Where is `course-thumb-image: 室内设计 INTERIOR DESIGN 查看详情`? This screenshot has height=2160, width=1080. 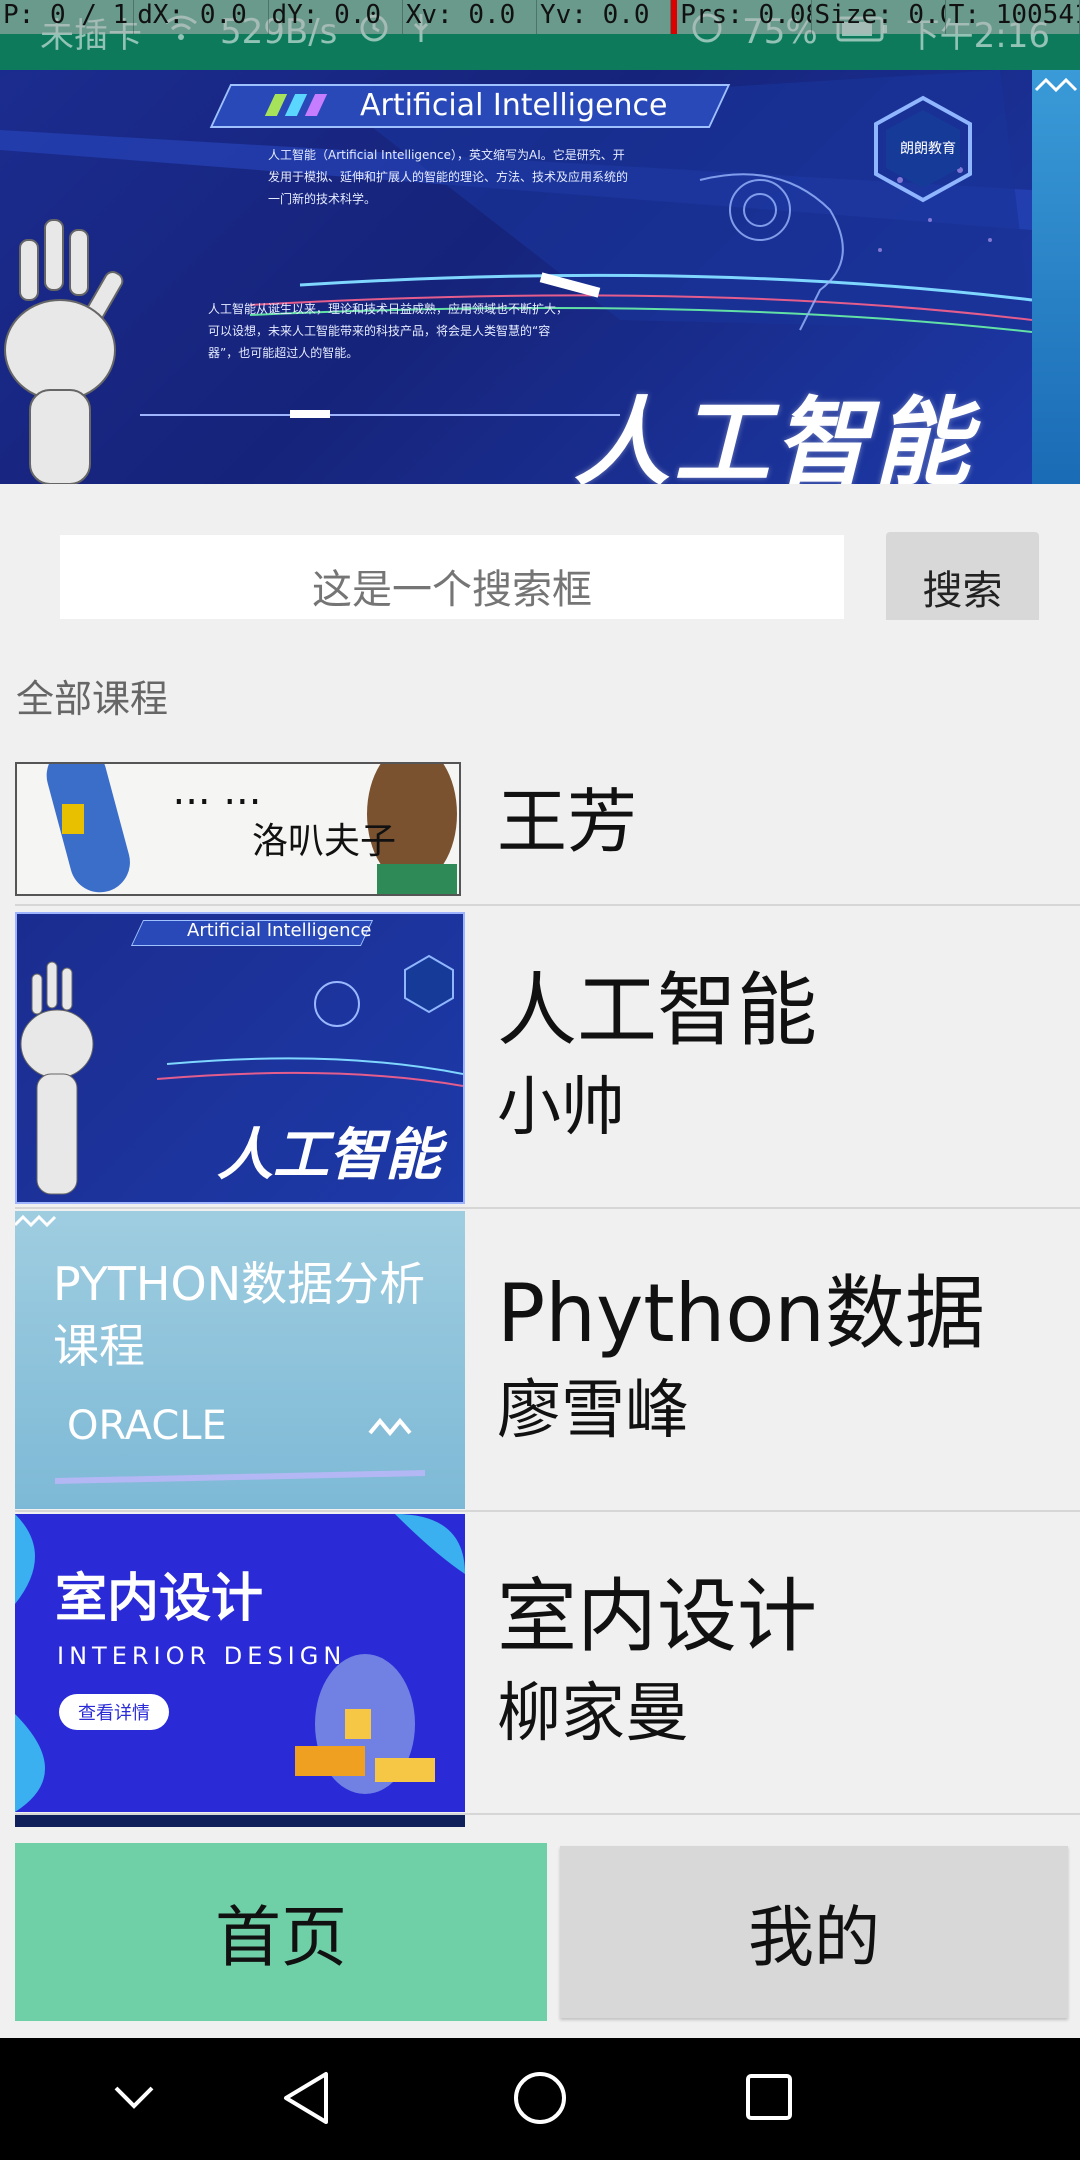 course-thumb-image: 室内设计 INTERIOR DESIGN 查看详情 is located at coordinates (240, 1663).